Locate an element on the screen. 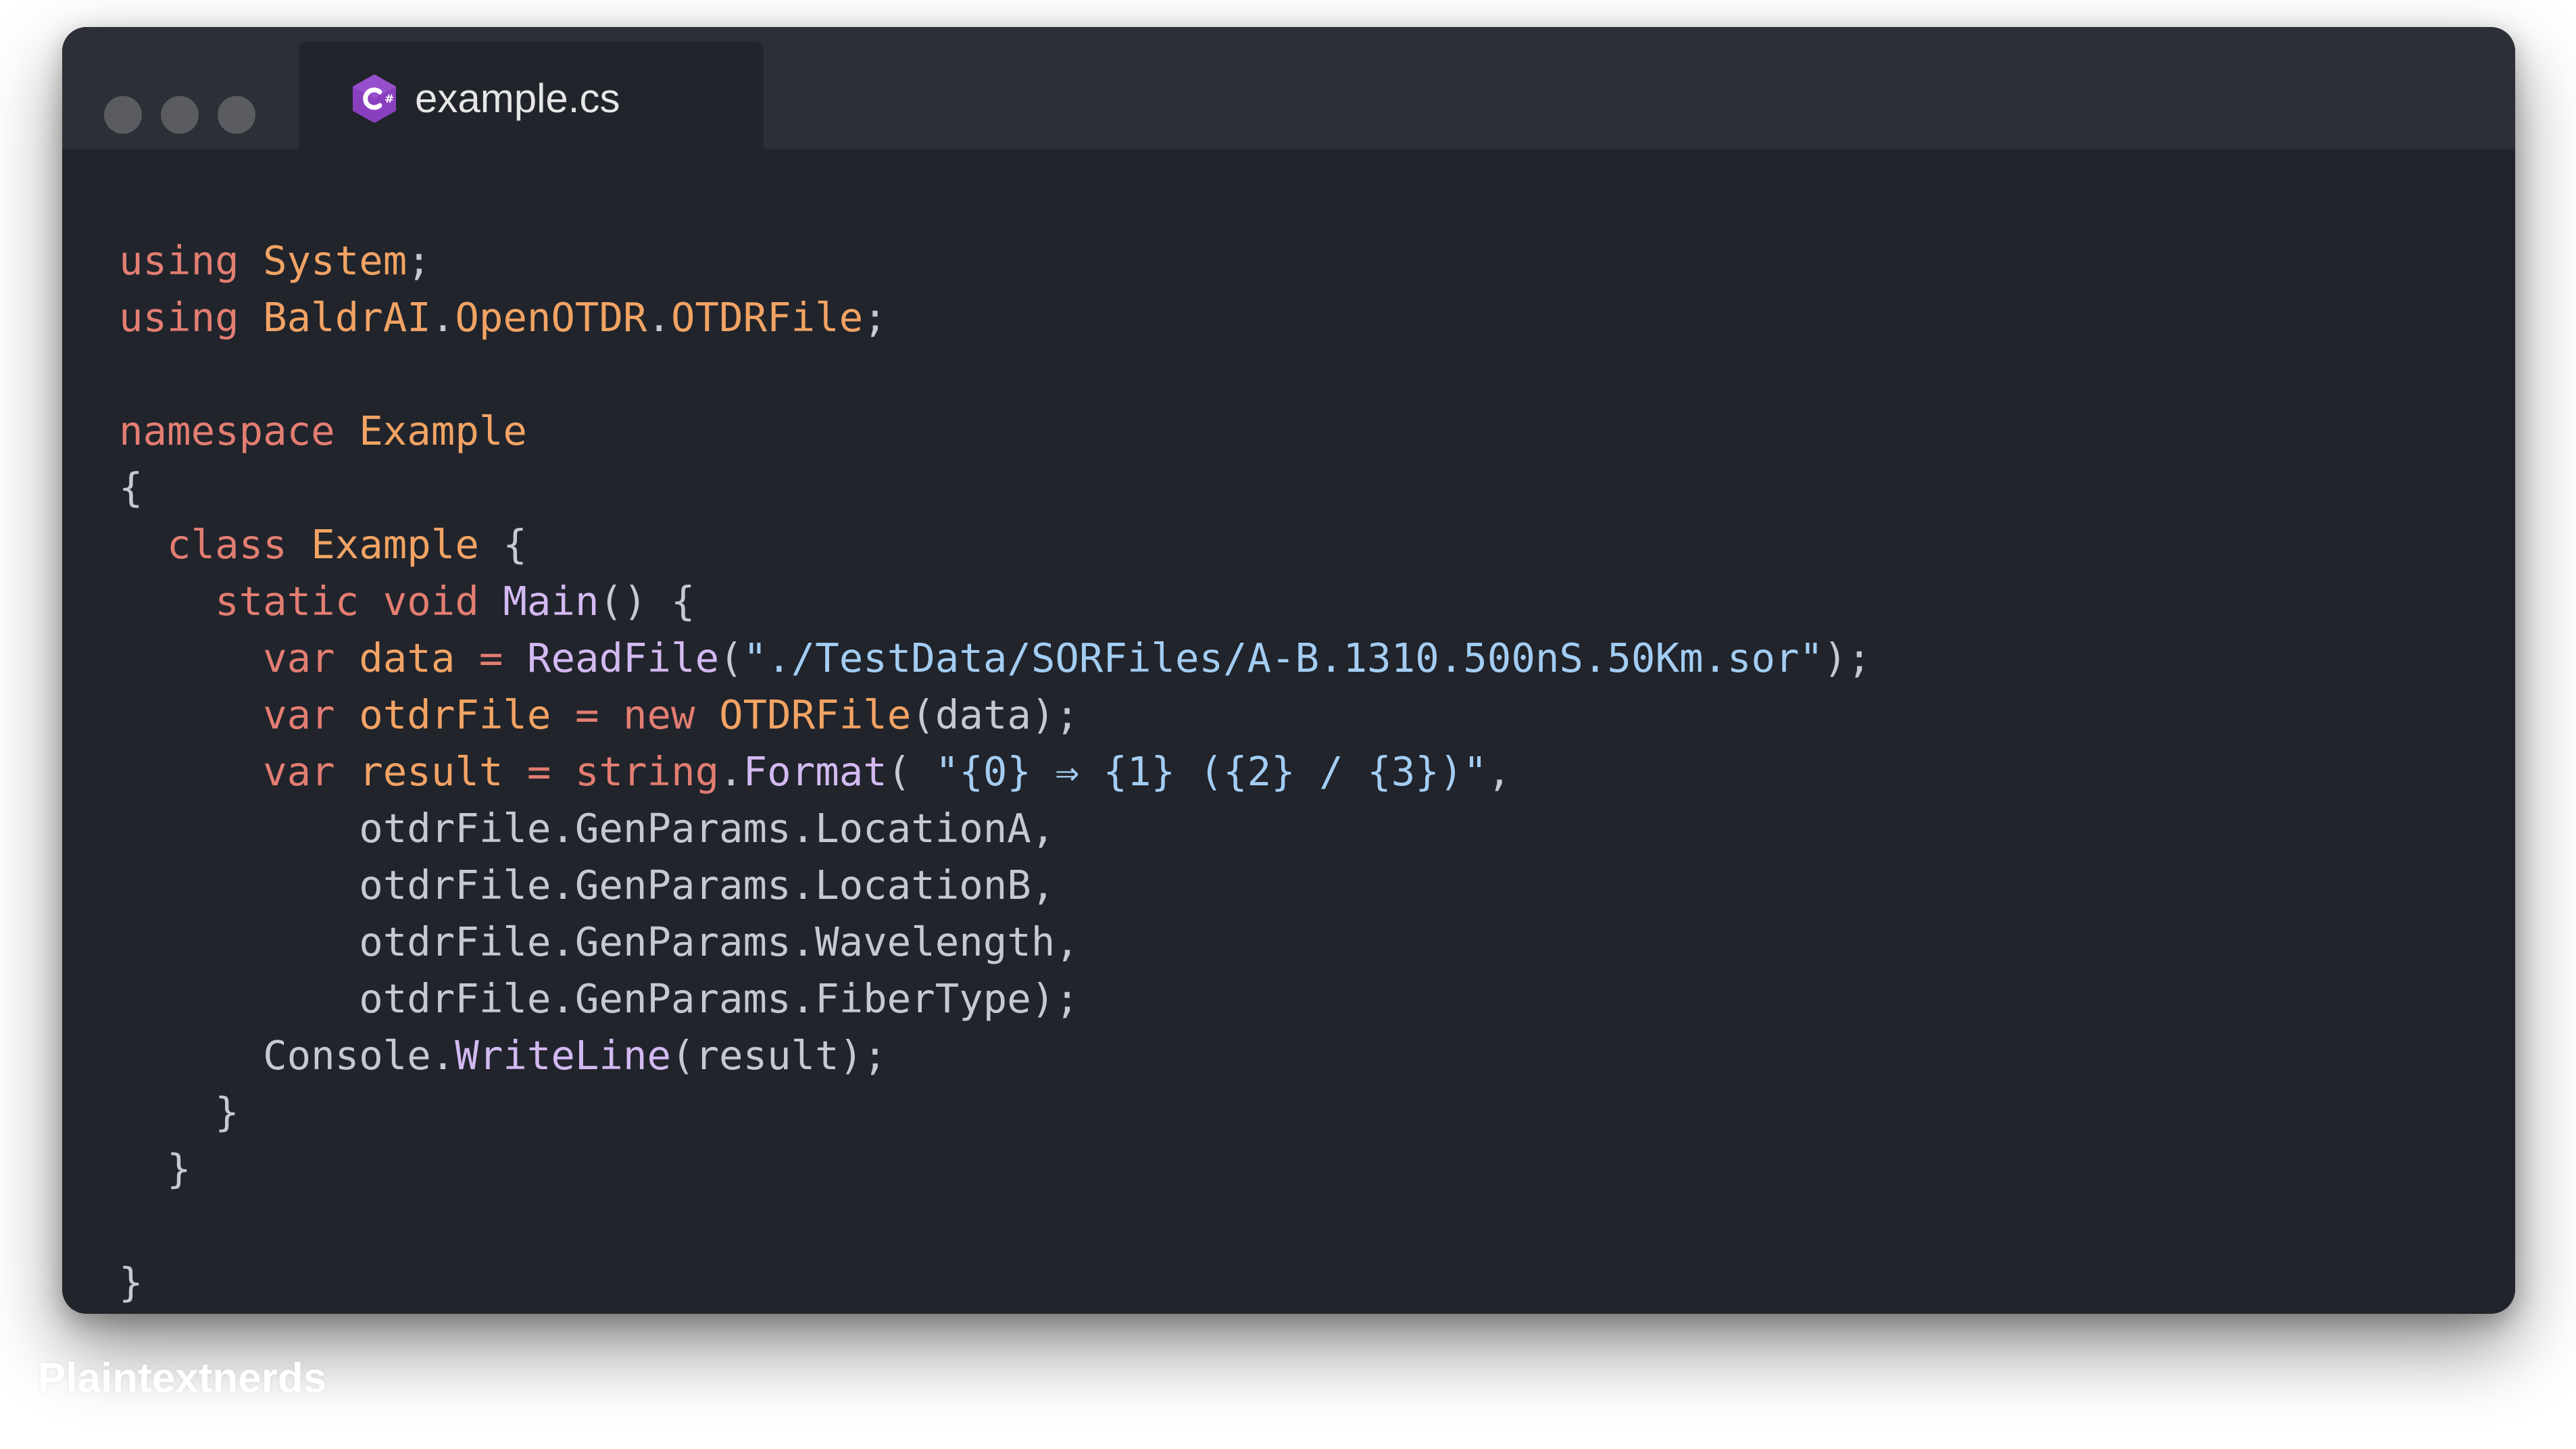  code-line: otdrFile.GenParams.LocationB, is located at coordinates (995, 885).